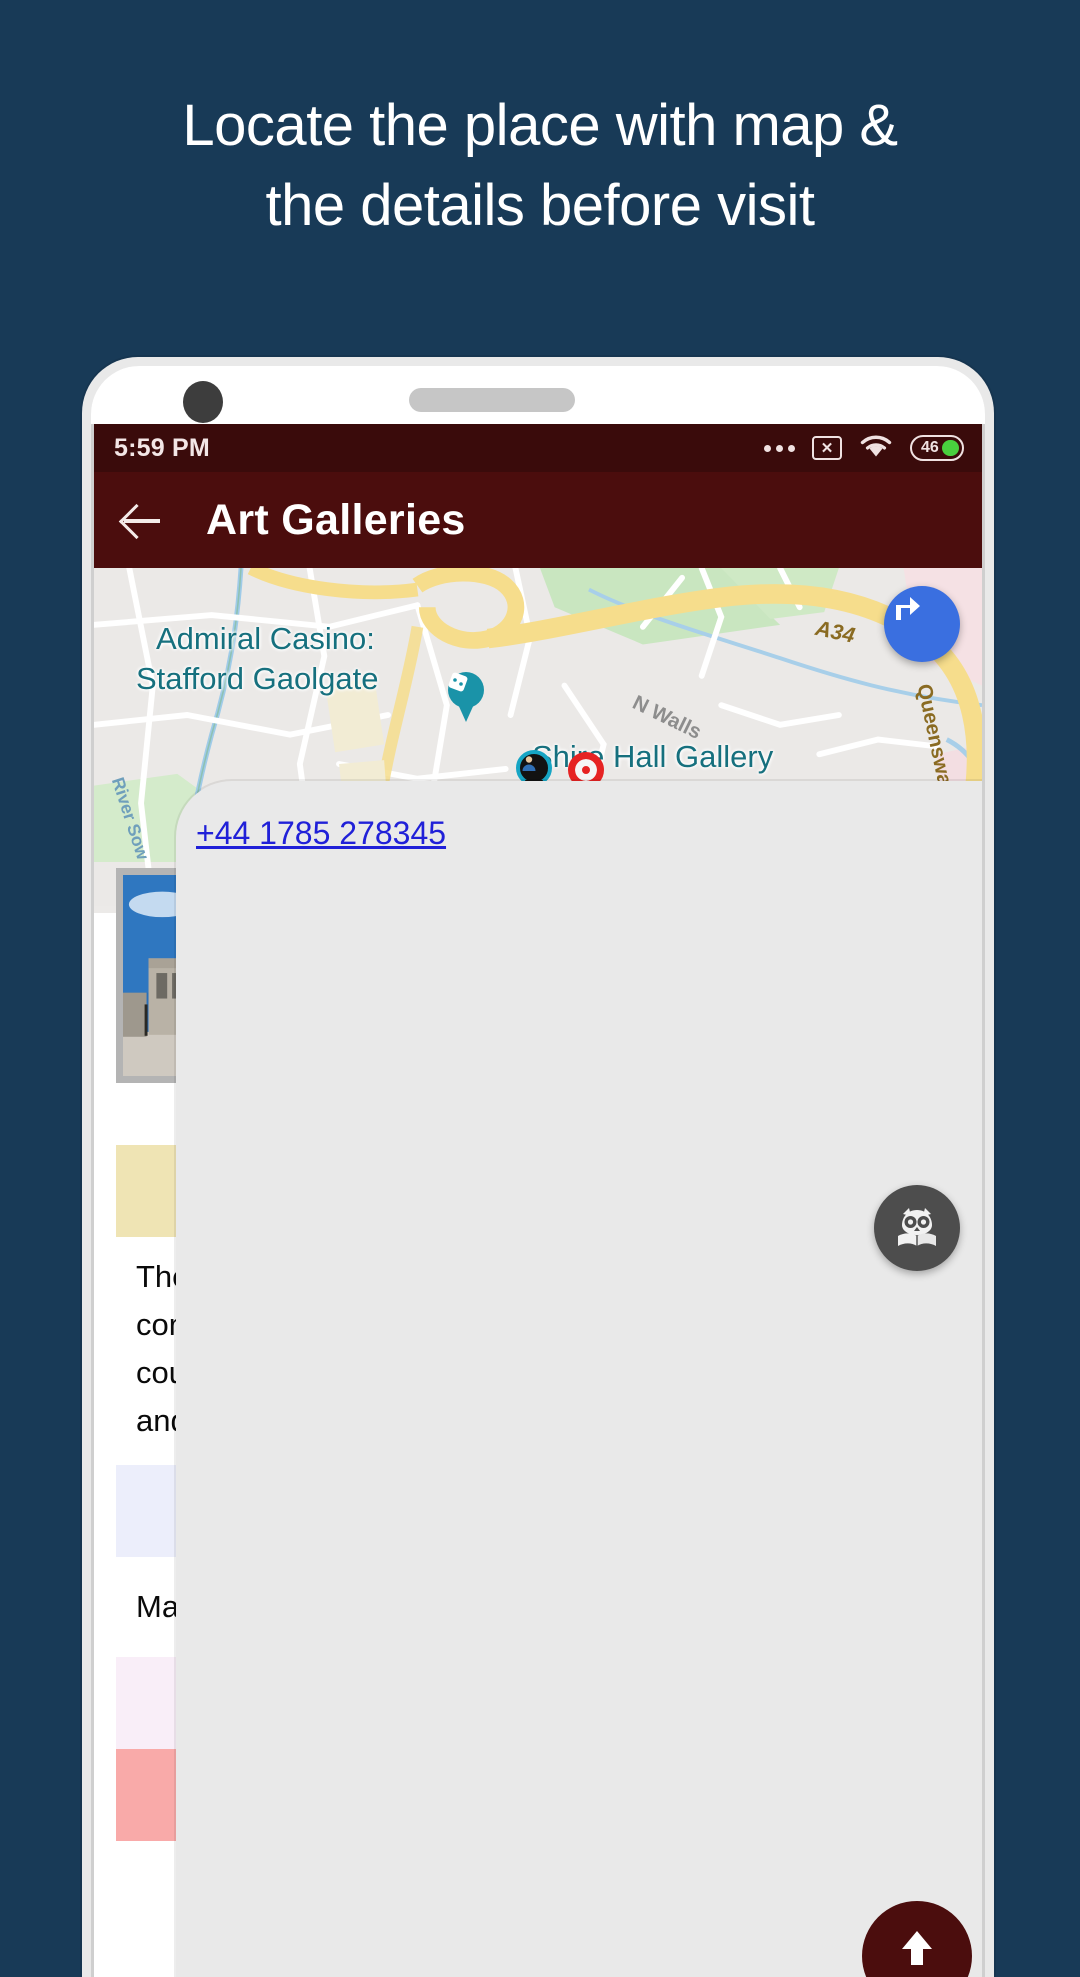 This screenshot has width=1080, height=1977. Describe the element at coordinates (779, 448) in the screenshot. I see `more-horizontal-icon` at that location.